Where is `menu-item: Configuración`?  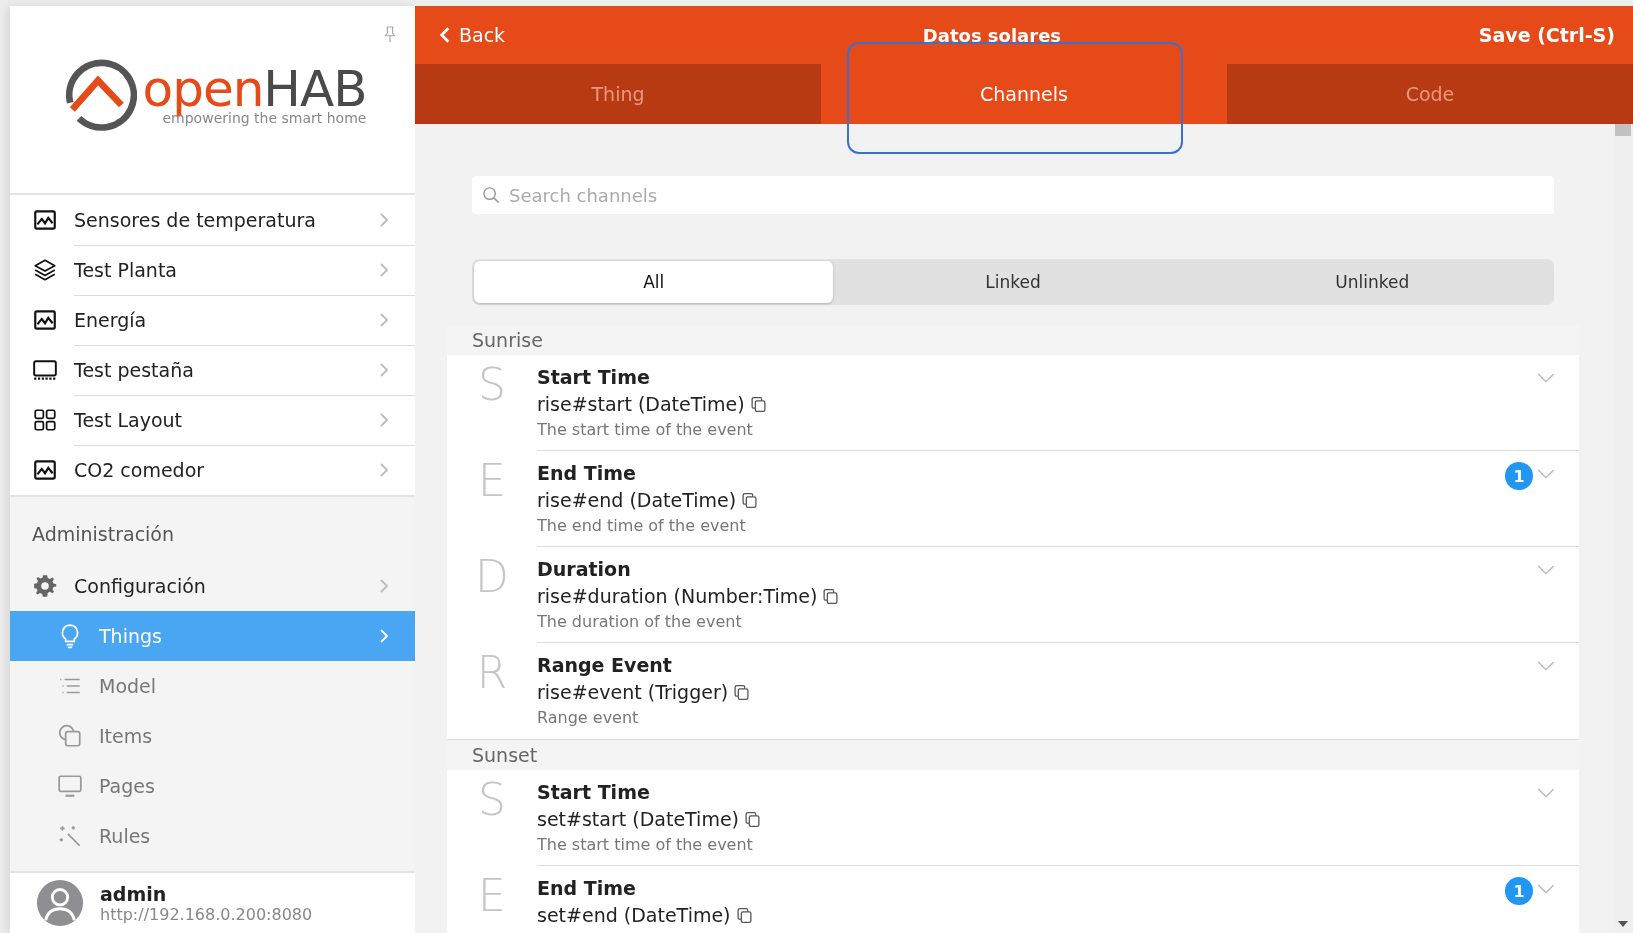
menu-item: Configuración is located at coordinates (212, 586).